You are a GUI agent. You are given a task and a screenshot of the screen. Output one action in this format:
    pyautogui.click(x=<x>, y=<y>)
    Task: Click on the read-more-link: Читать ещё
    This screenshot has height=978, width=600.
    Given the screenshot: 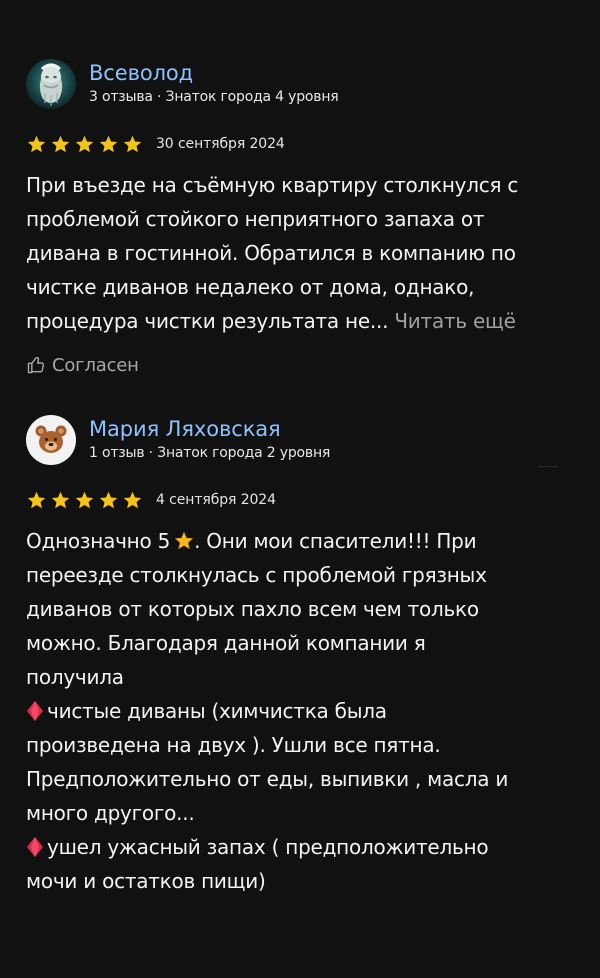 What is the action you would take?
    pyautogui.click(x=455, y=321)
    